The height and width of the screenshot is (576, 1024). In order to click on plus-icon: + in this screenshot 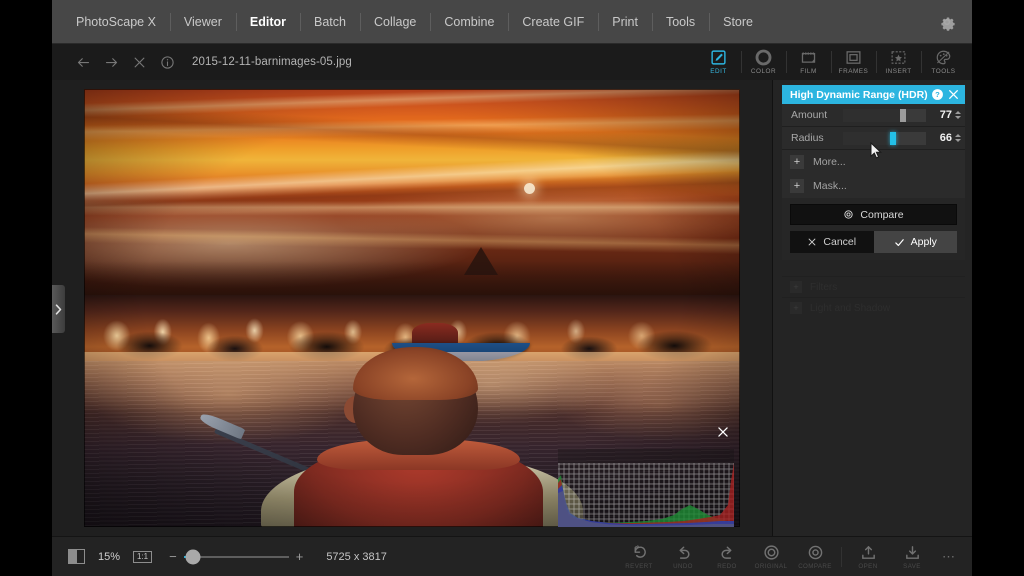, I will do `click(797, 186)`.